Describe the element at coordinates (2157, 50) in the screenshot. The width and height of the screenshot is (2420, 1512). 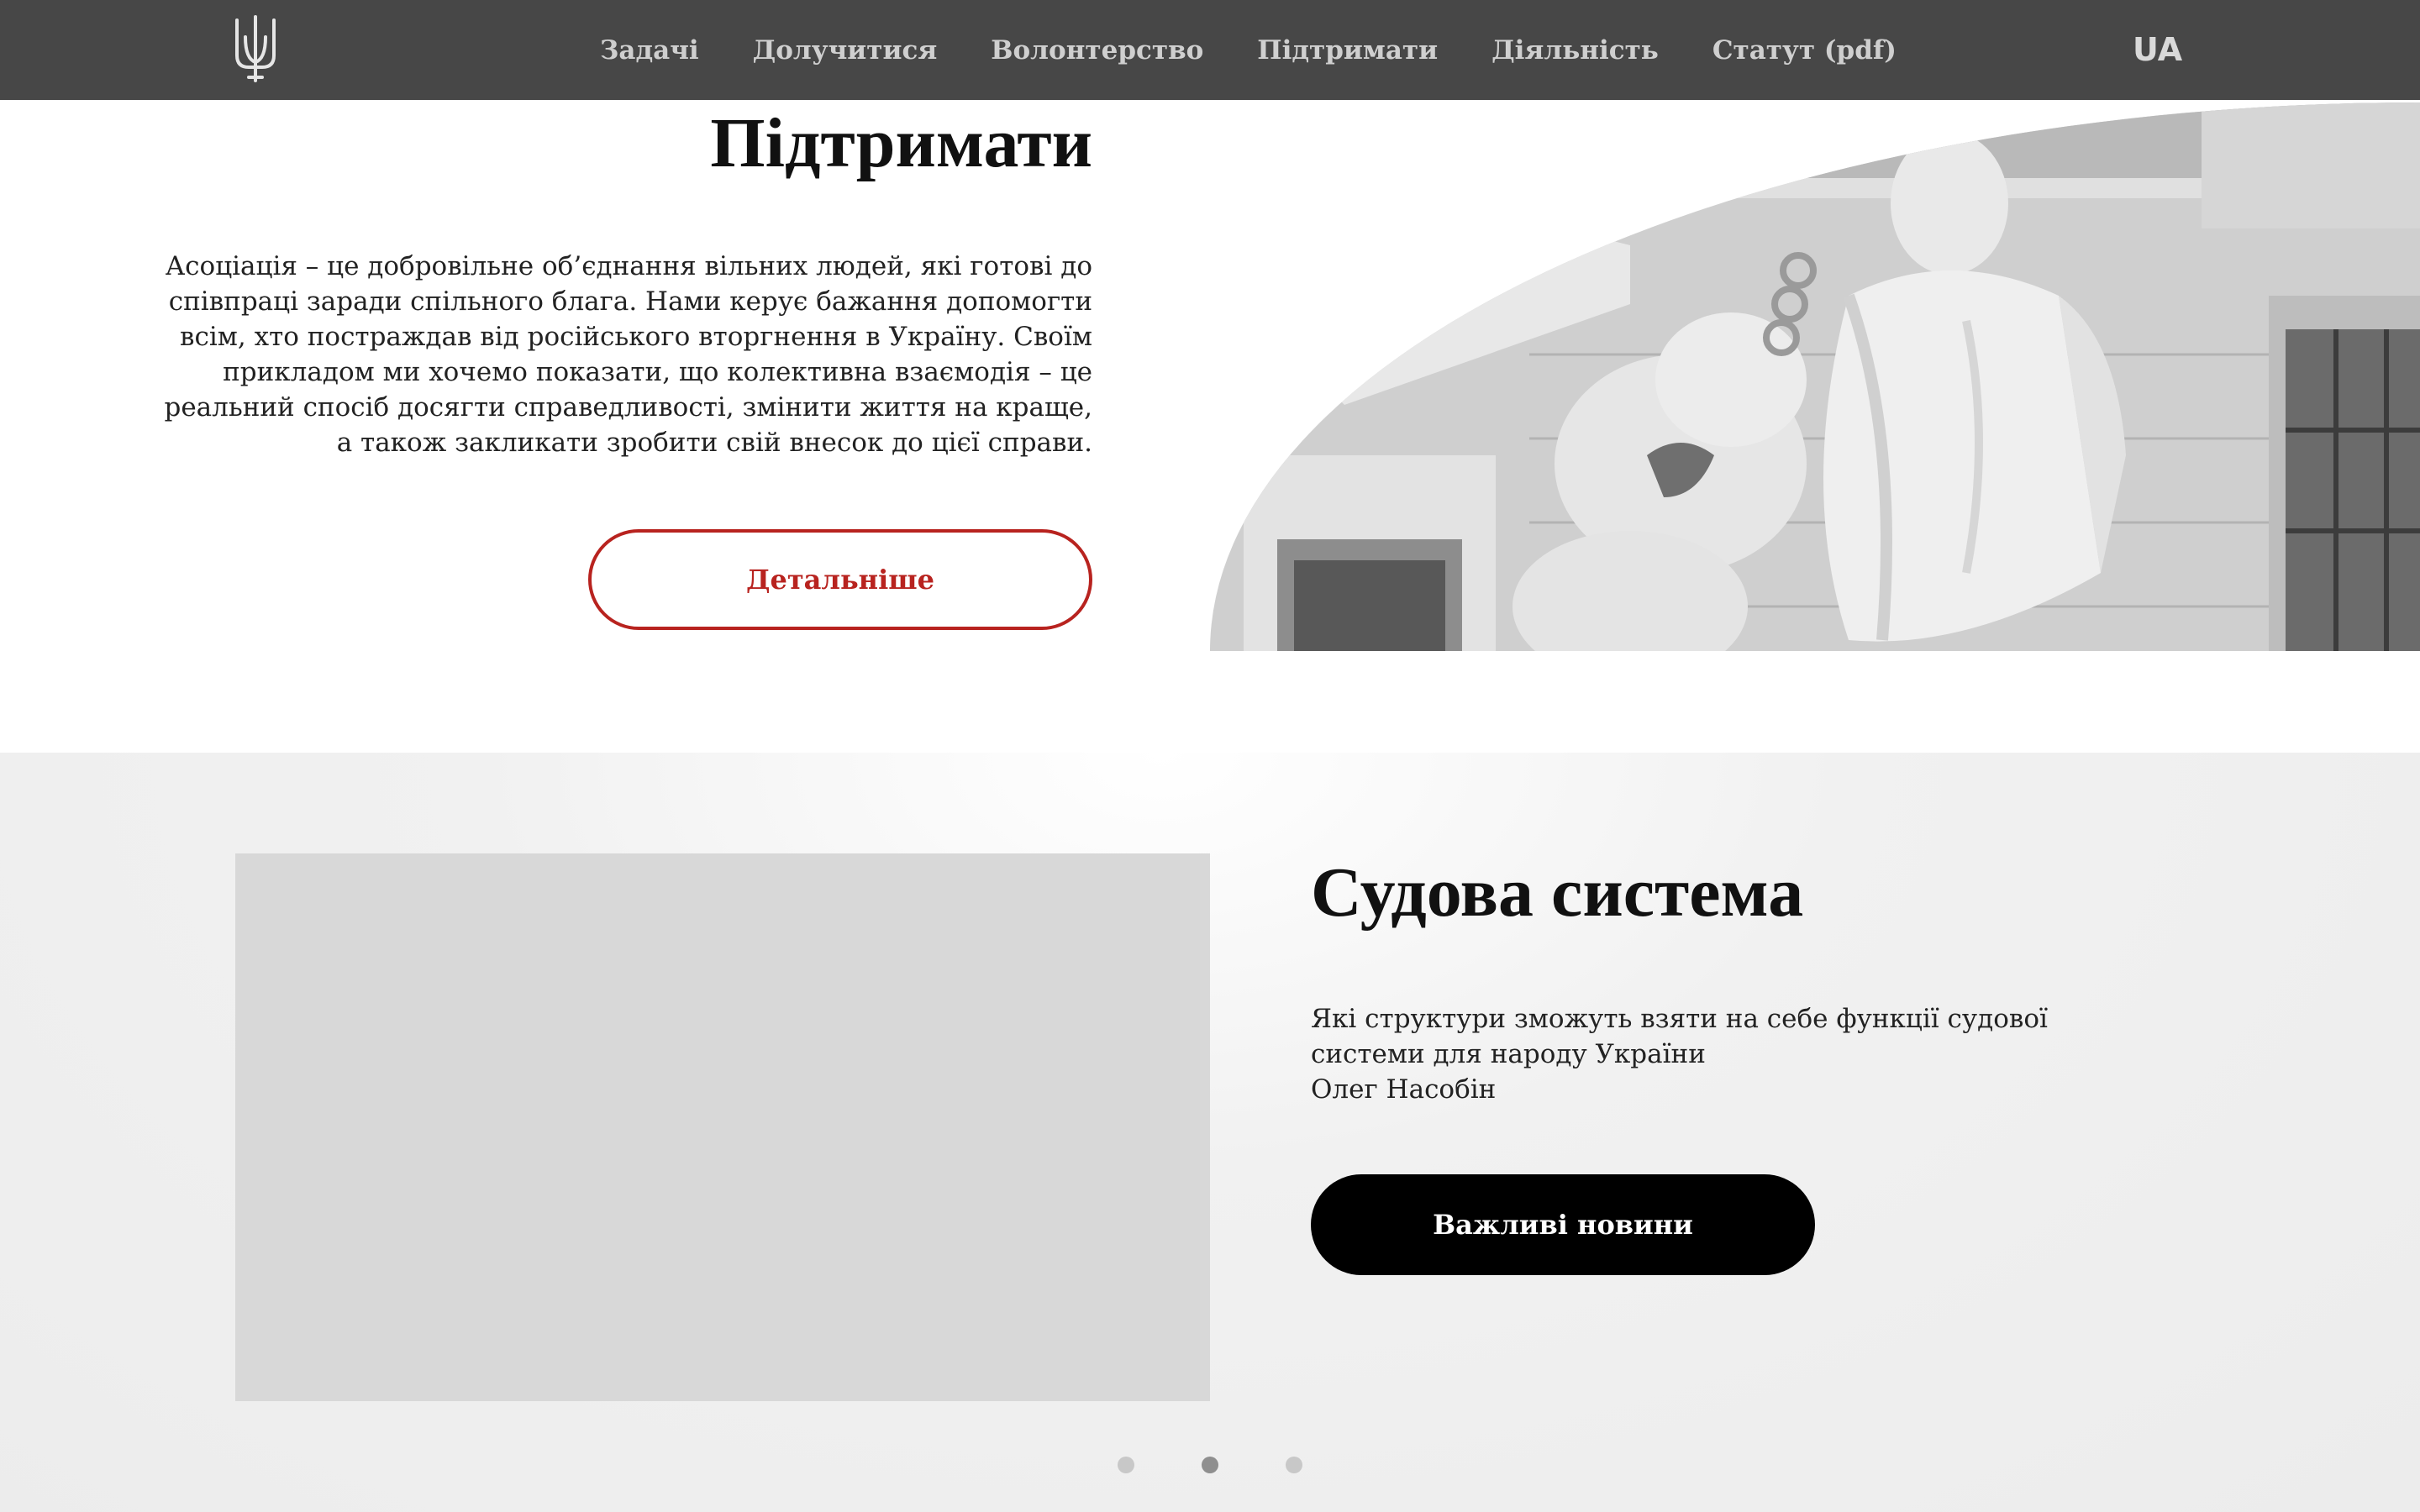
I see `language-switcher: UA` at that location.